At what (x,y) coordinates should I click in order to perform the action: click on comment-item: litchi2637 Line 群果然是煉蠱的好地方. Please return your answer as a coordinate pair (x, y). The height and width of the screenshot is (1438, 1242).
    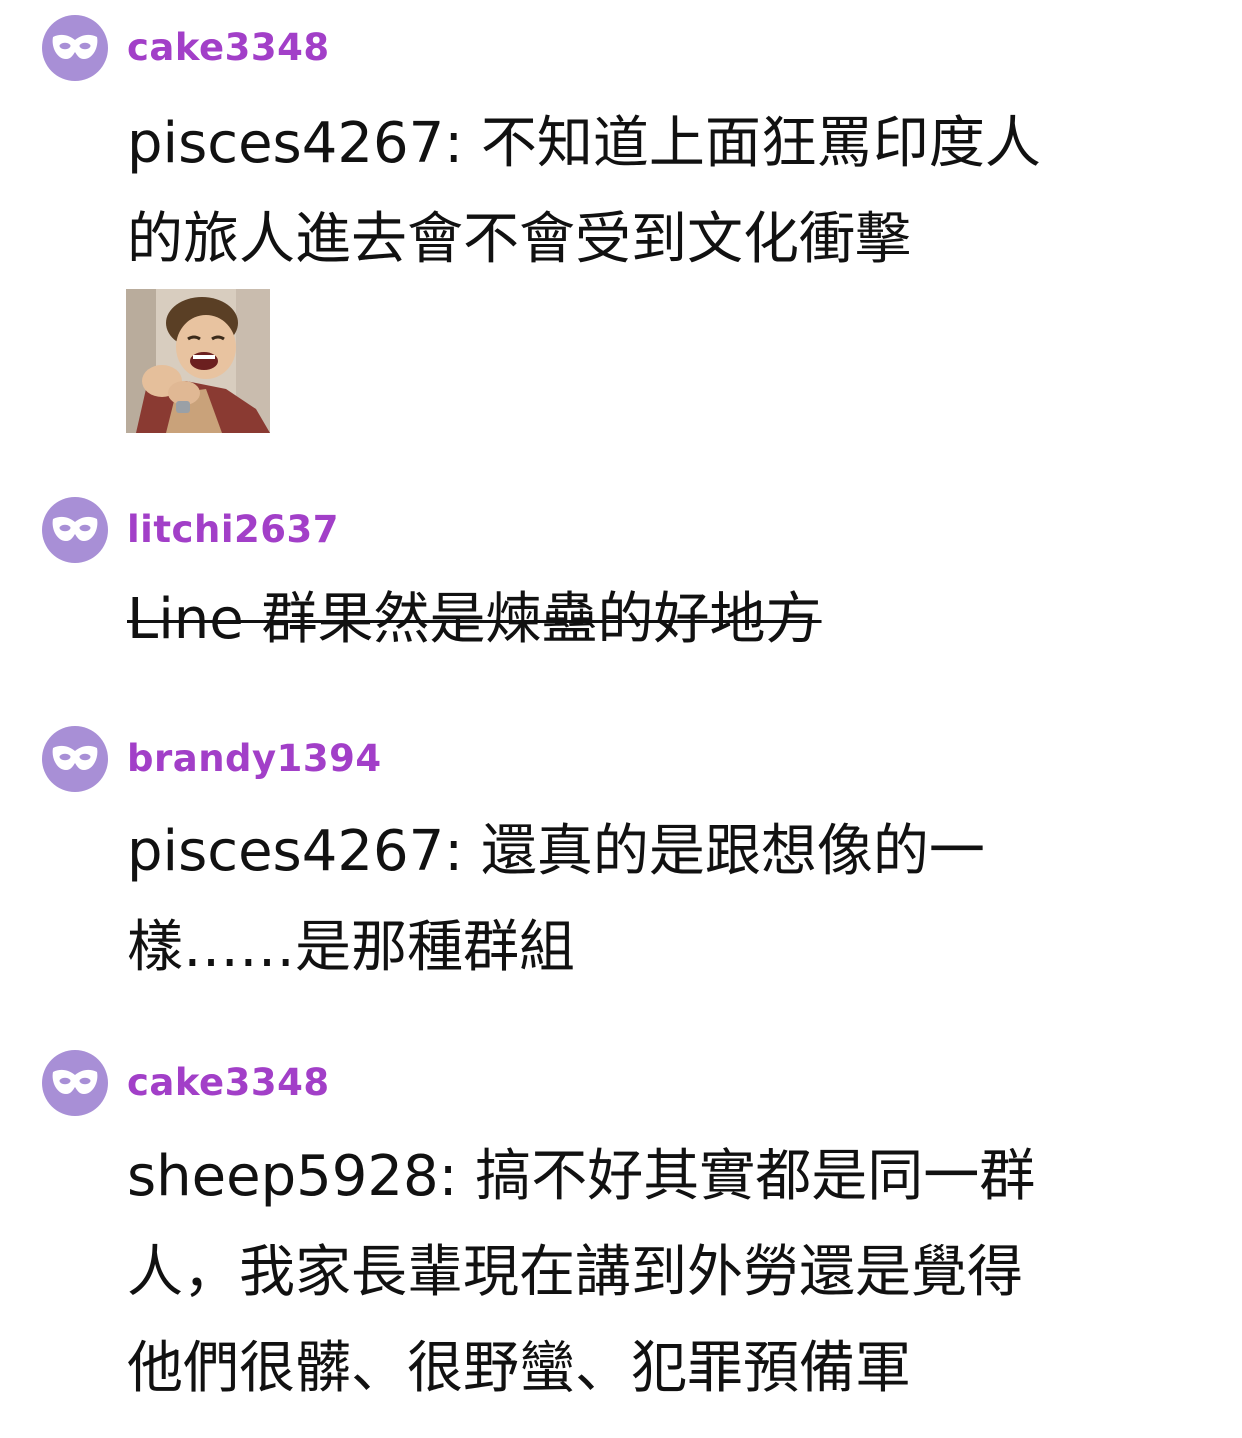
    Looking at the image, I should click on (621, 574).